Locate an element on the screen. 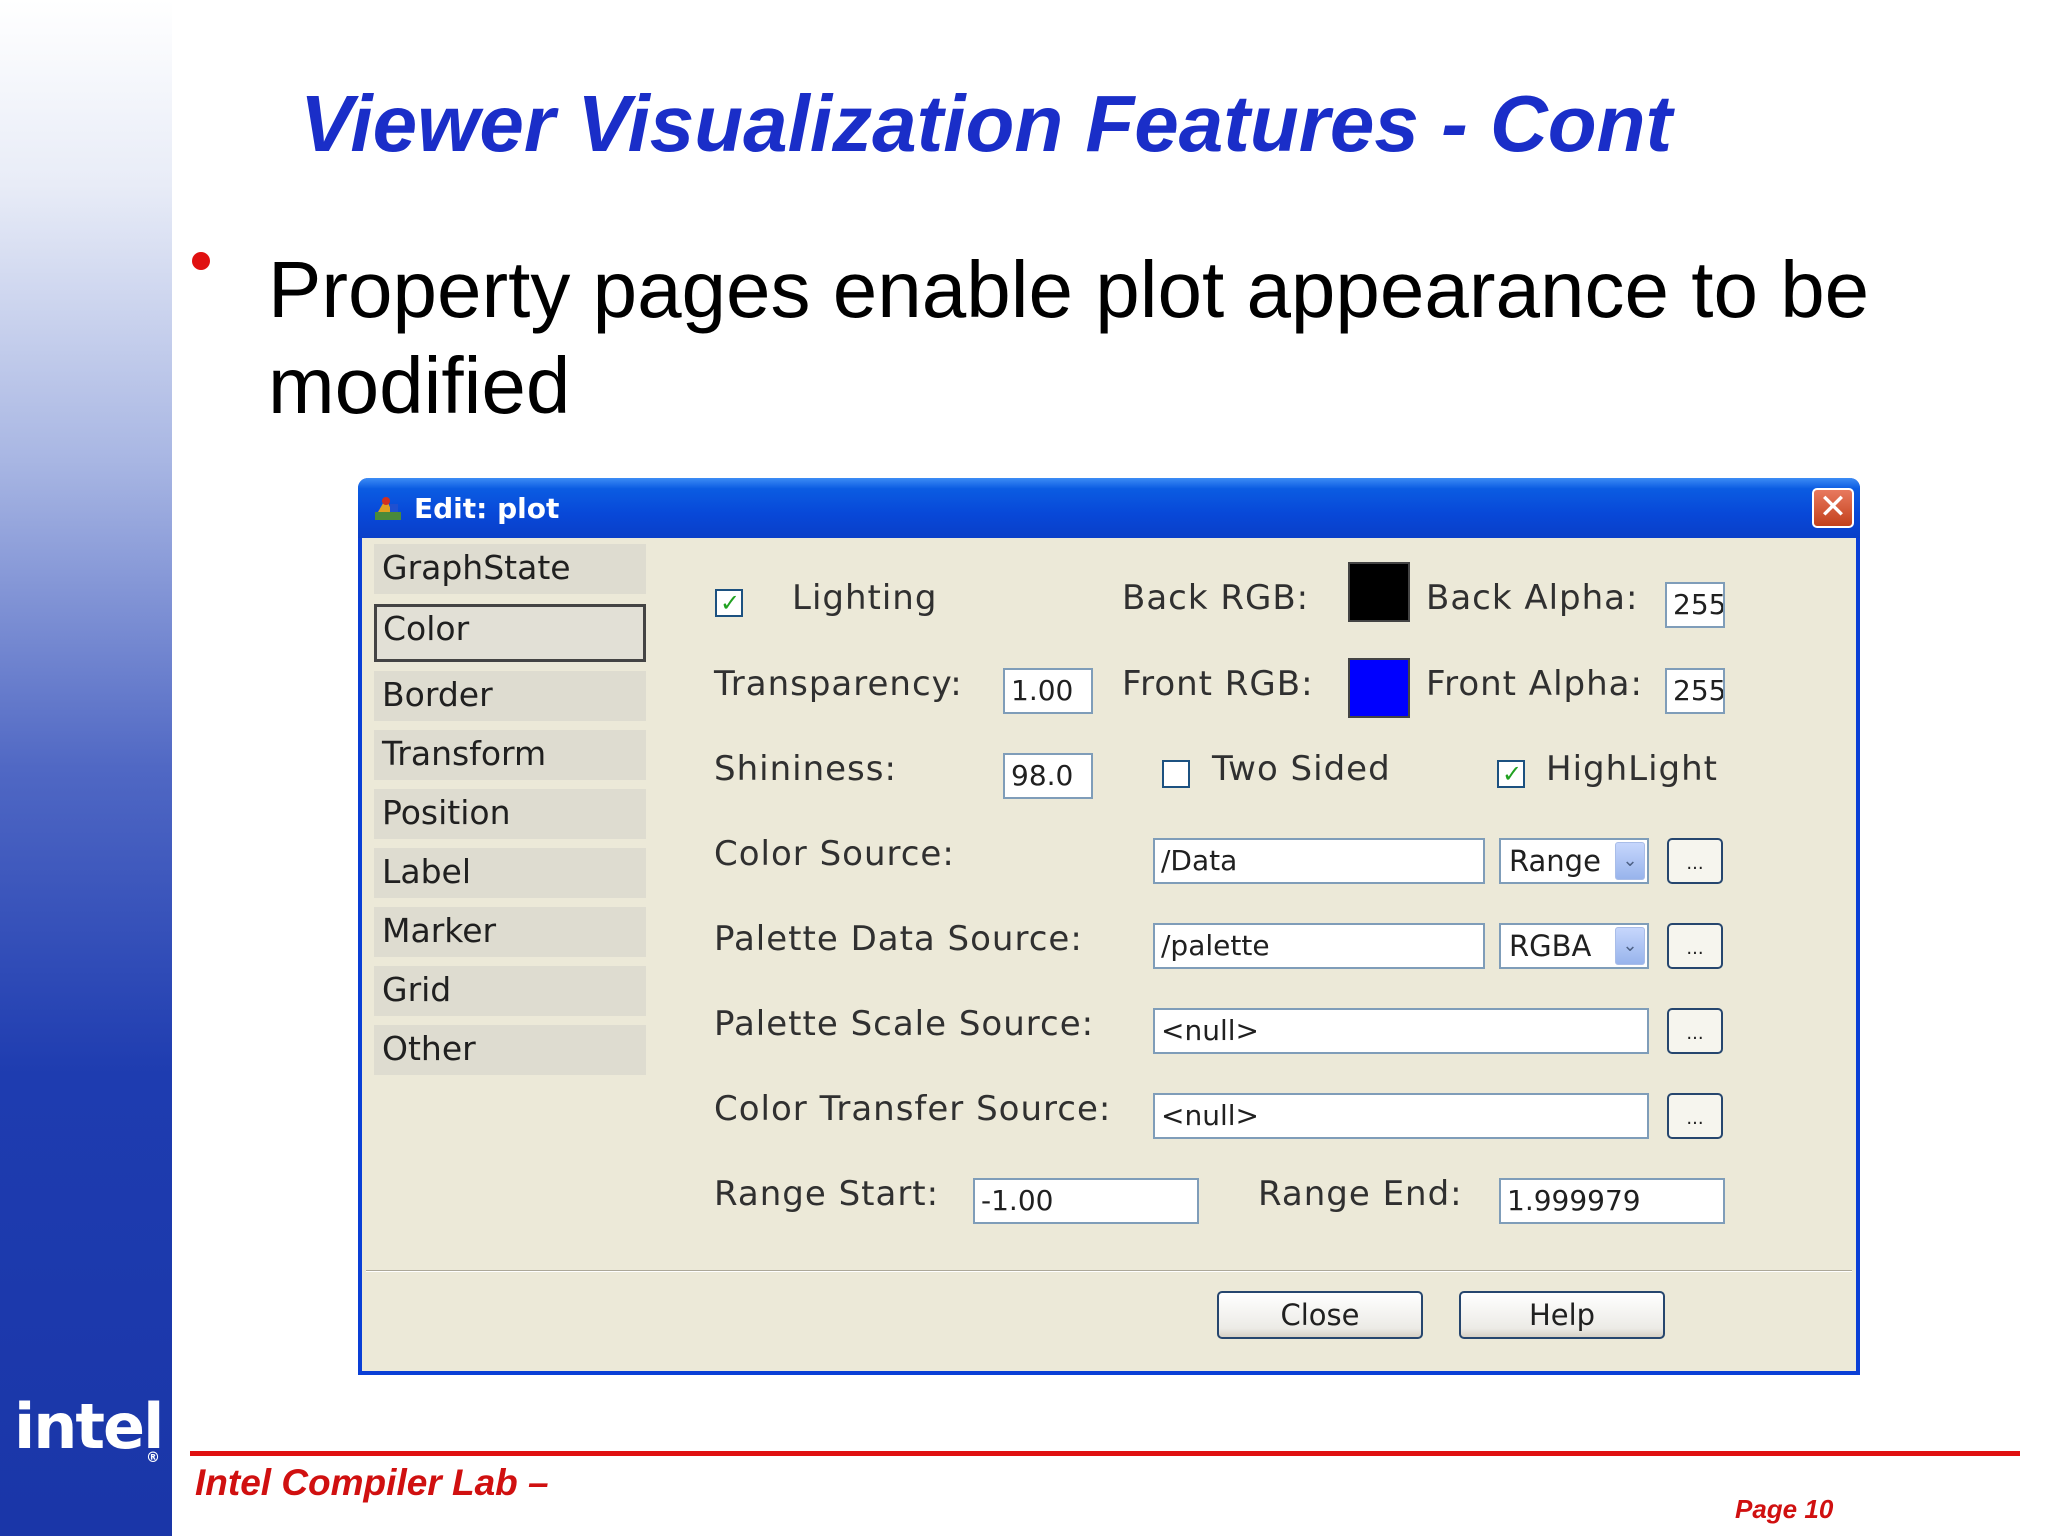 The width and height of the screenshot is (2048, 1536). shininess-label: Shininess: is located at coordinates (805, 769).